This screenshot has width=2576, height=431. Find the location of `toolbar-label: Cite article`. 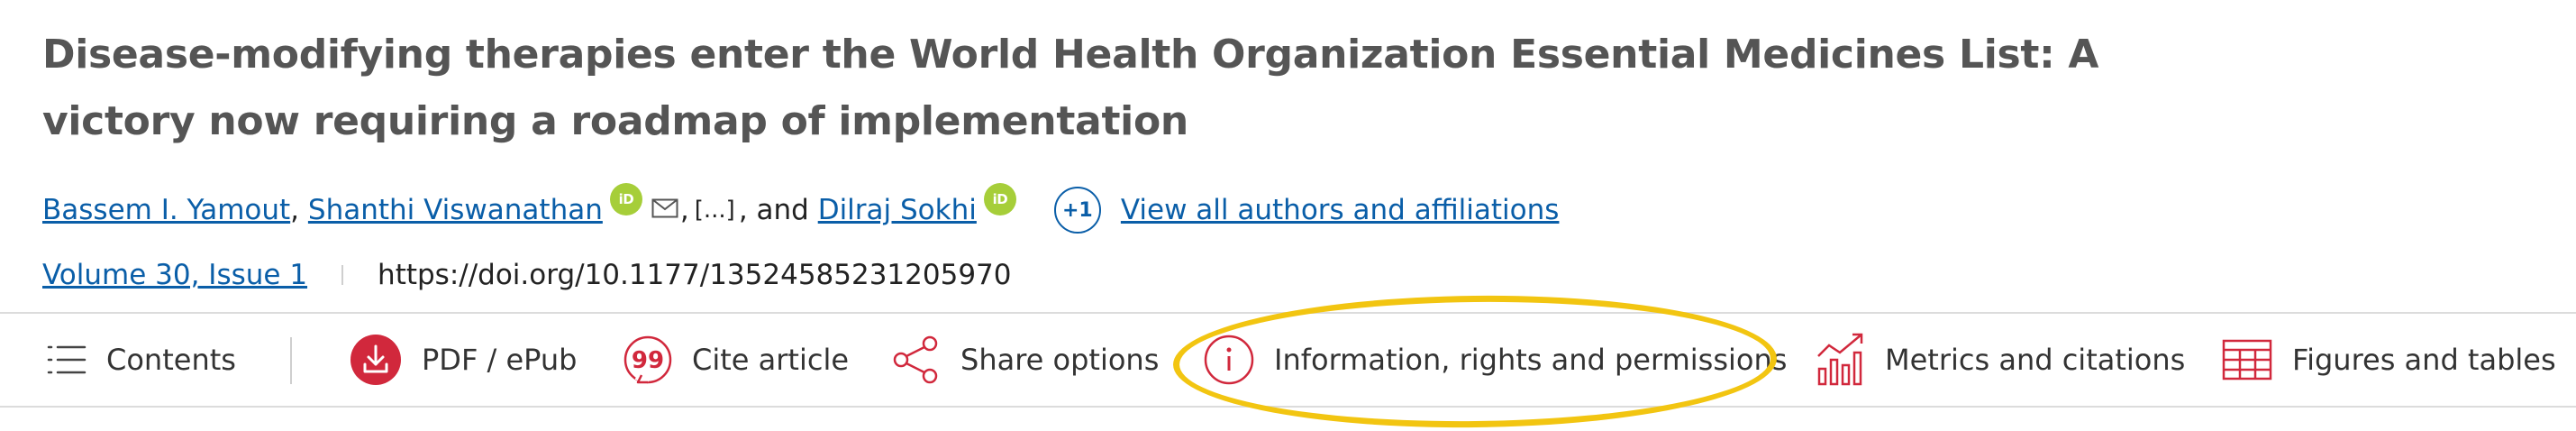

toolbar-label: Cite article is located at coordinates (771, 360).